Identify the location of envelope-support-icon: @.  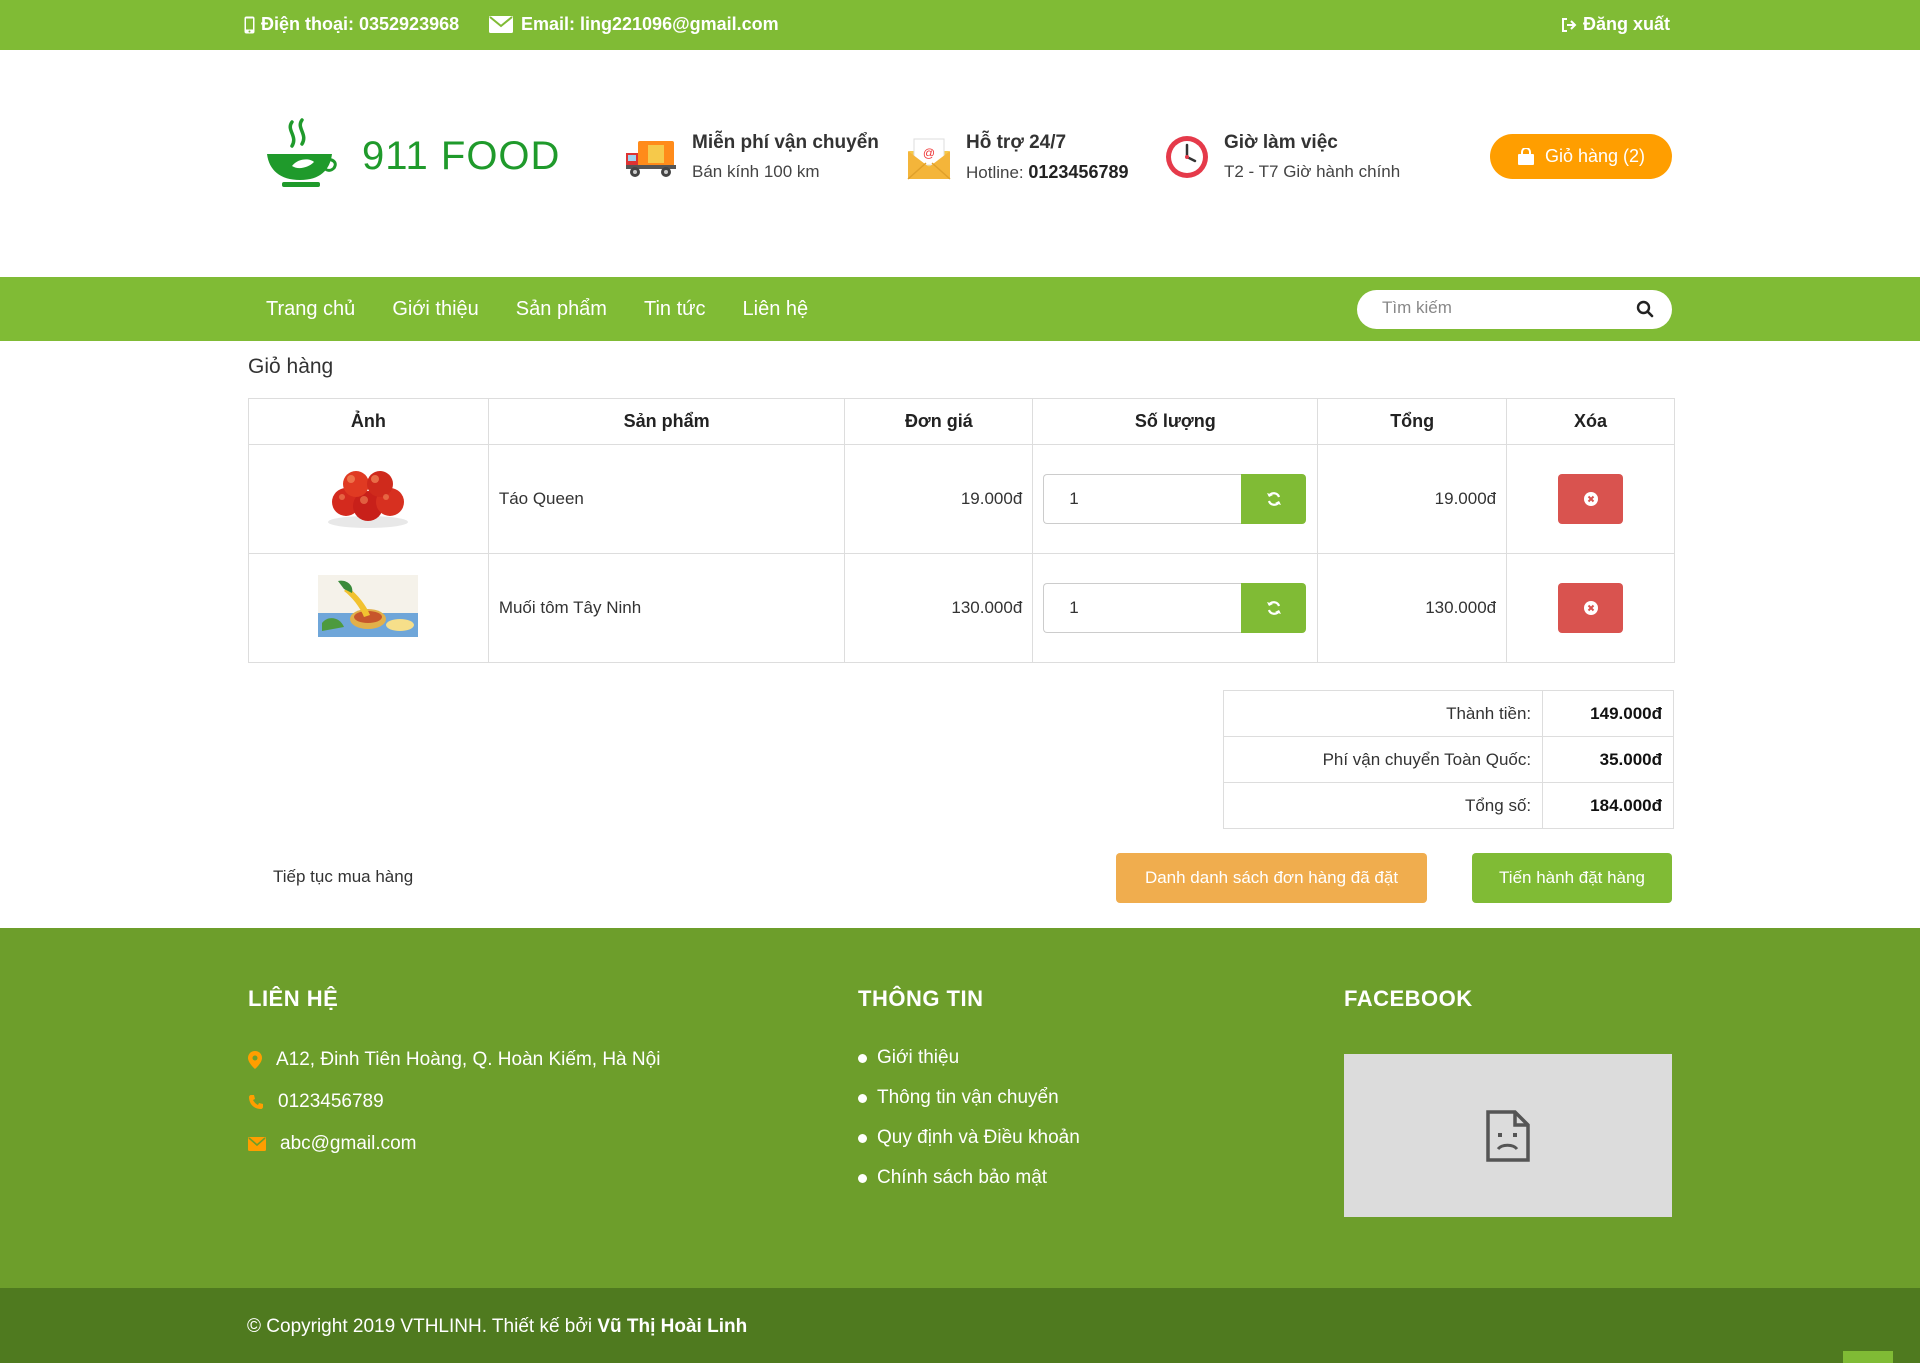
(929, 159).